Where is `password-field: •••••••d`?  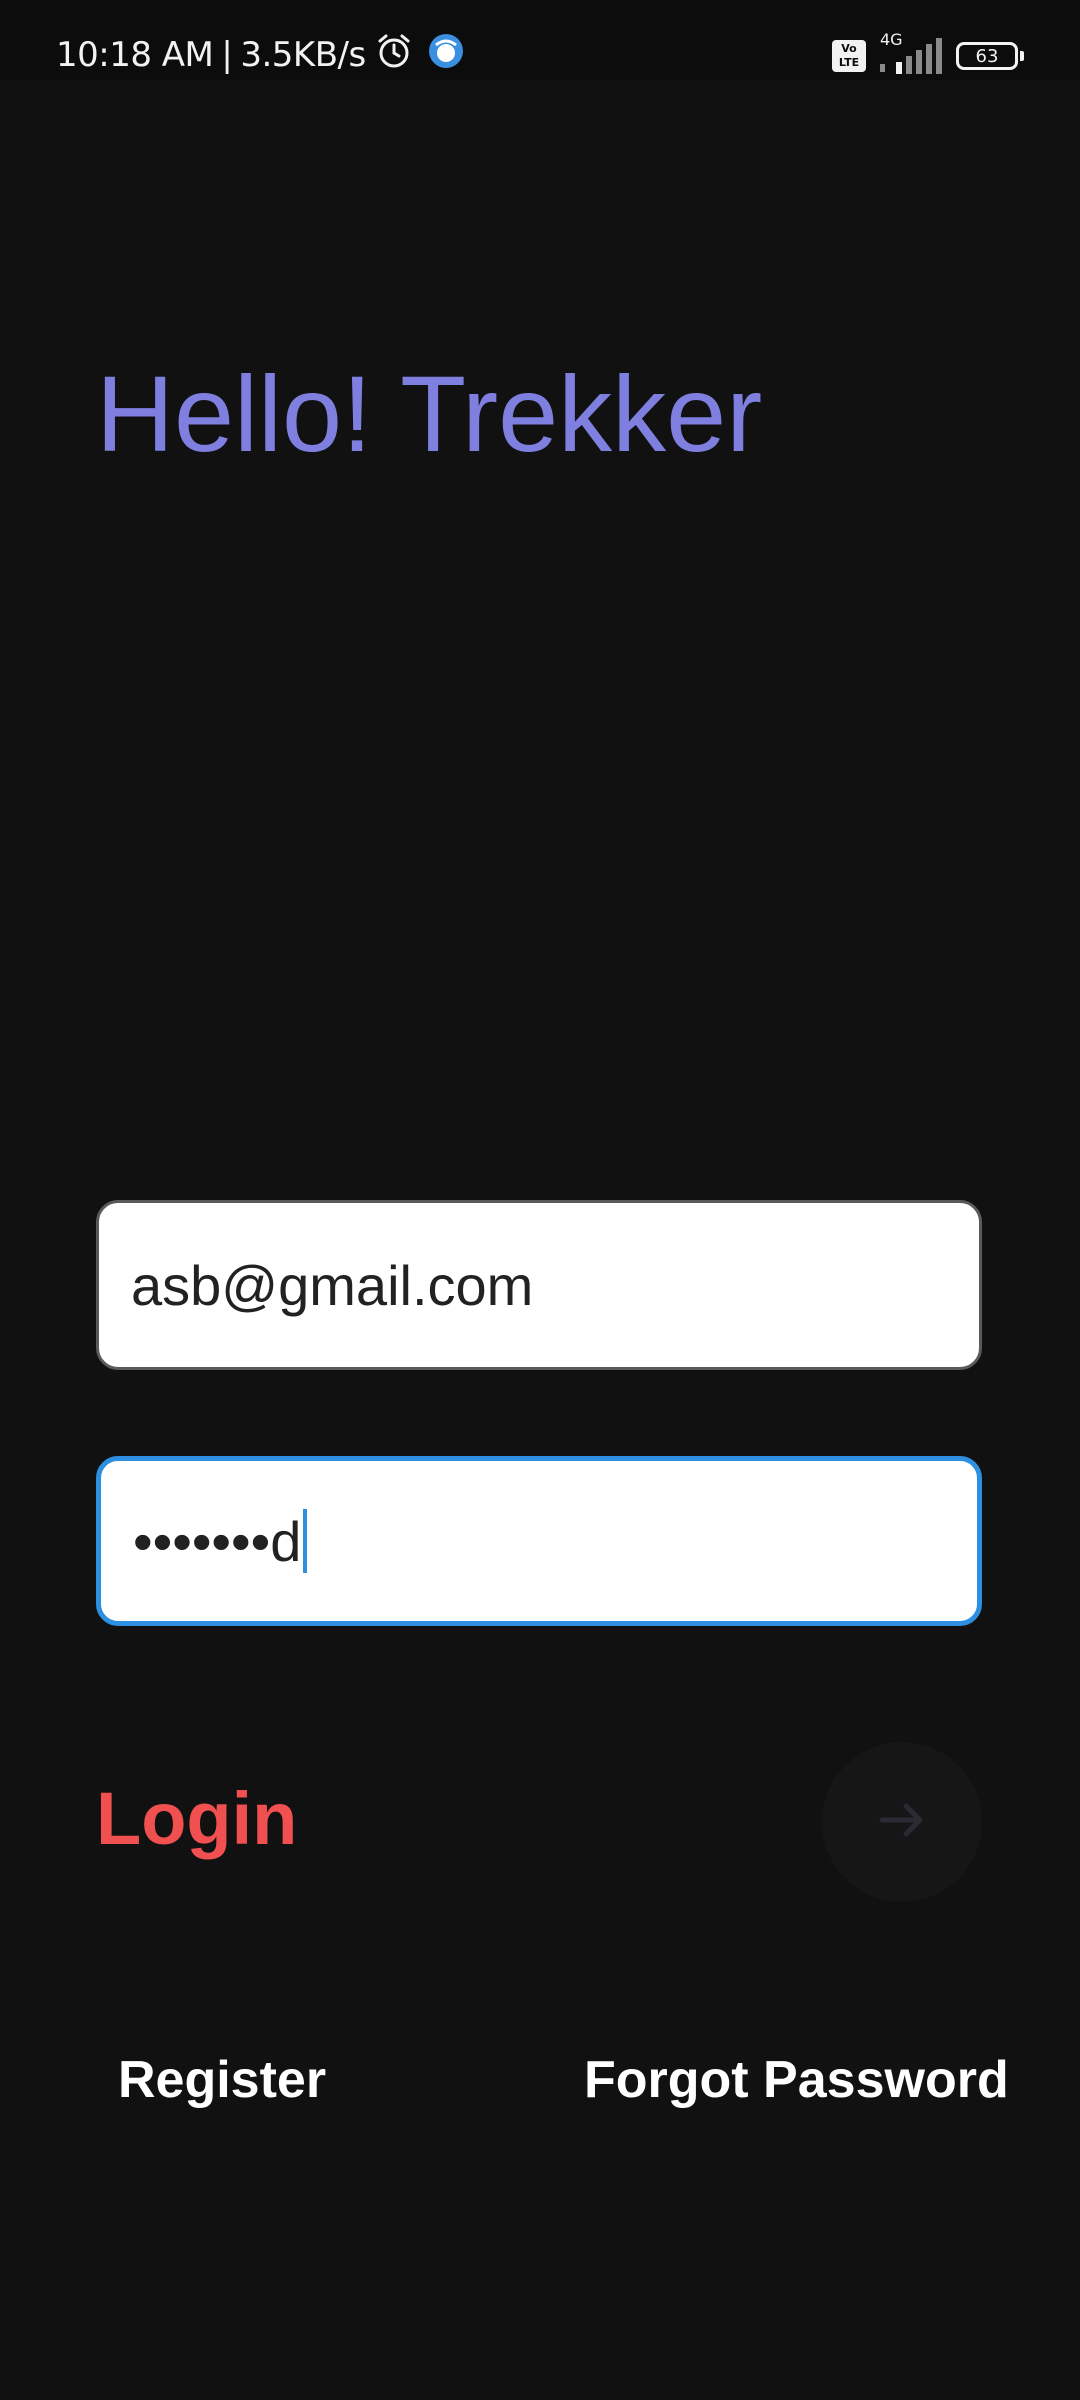
password-field: •••••••d is located at coordinates (539, 1541).